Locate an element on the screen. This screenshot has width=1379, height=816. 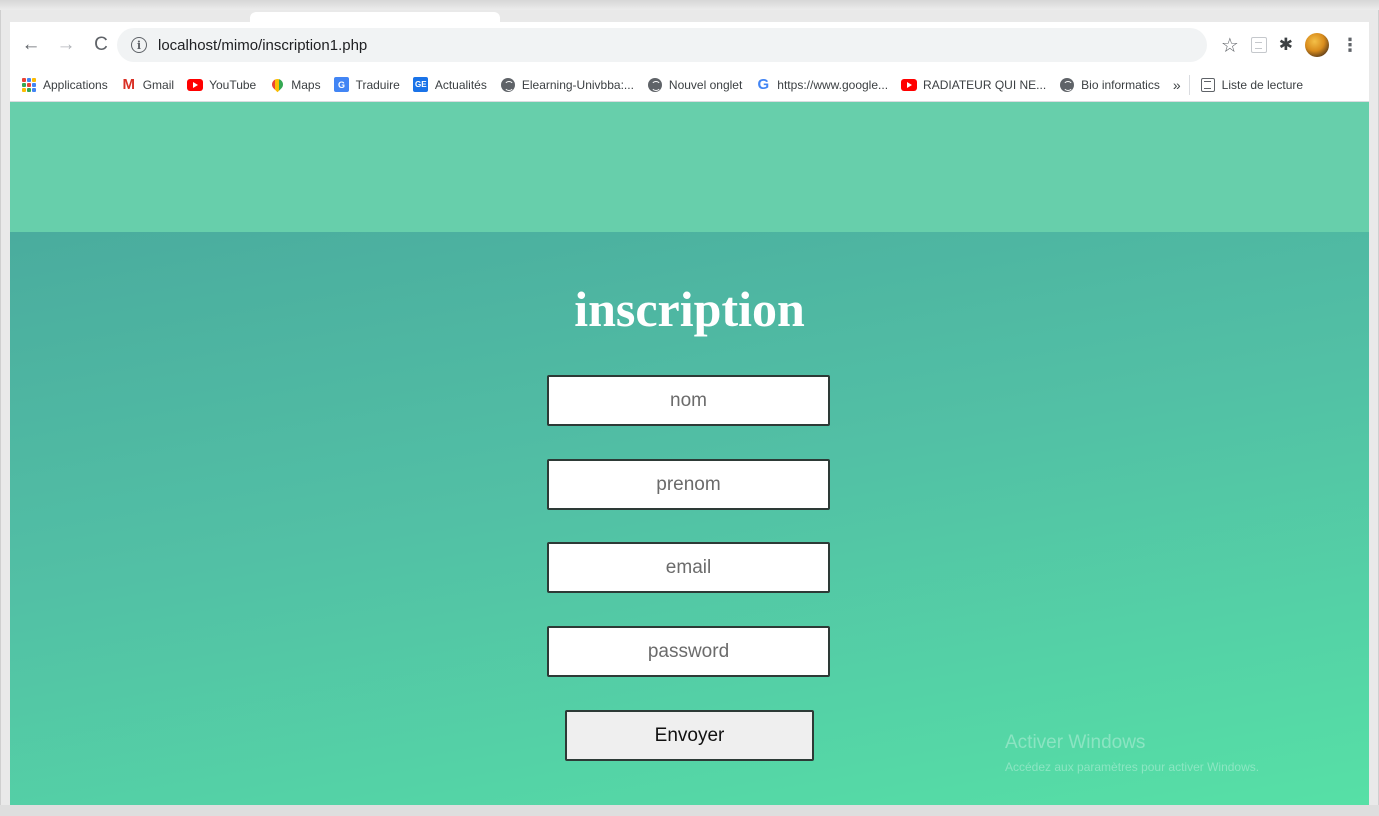
bookmark-maps: Maps is located at coordinates (295, 84).